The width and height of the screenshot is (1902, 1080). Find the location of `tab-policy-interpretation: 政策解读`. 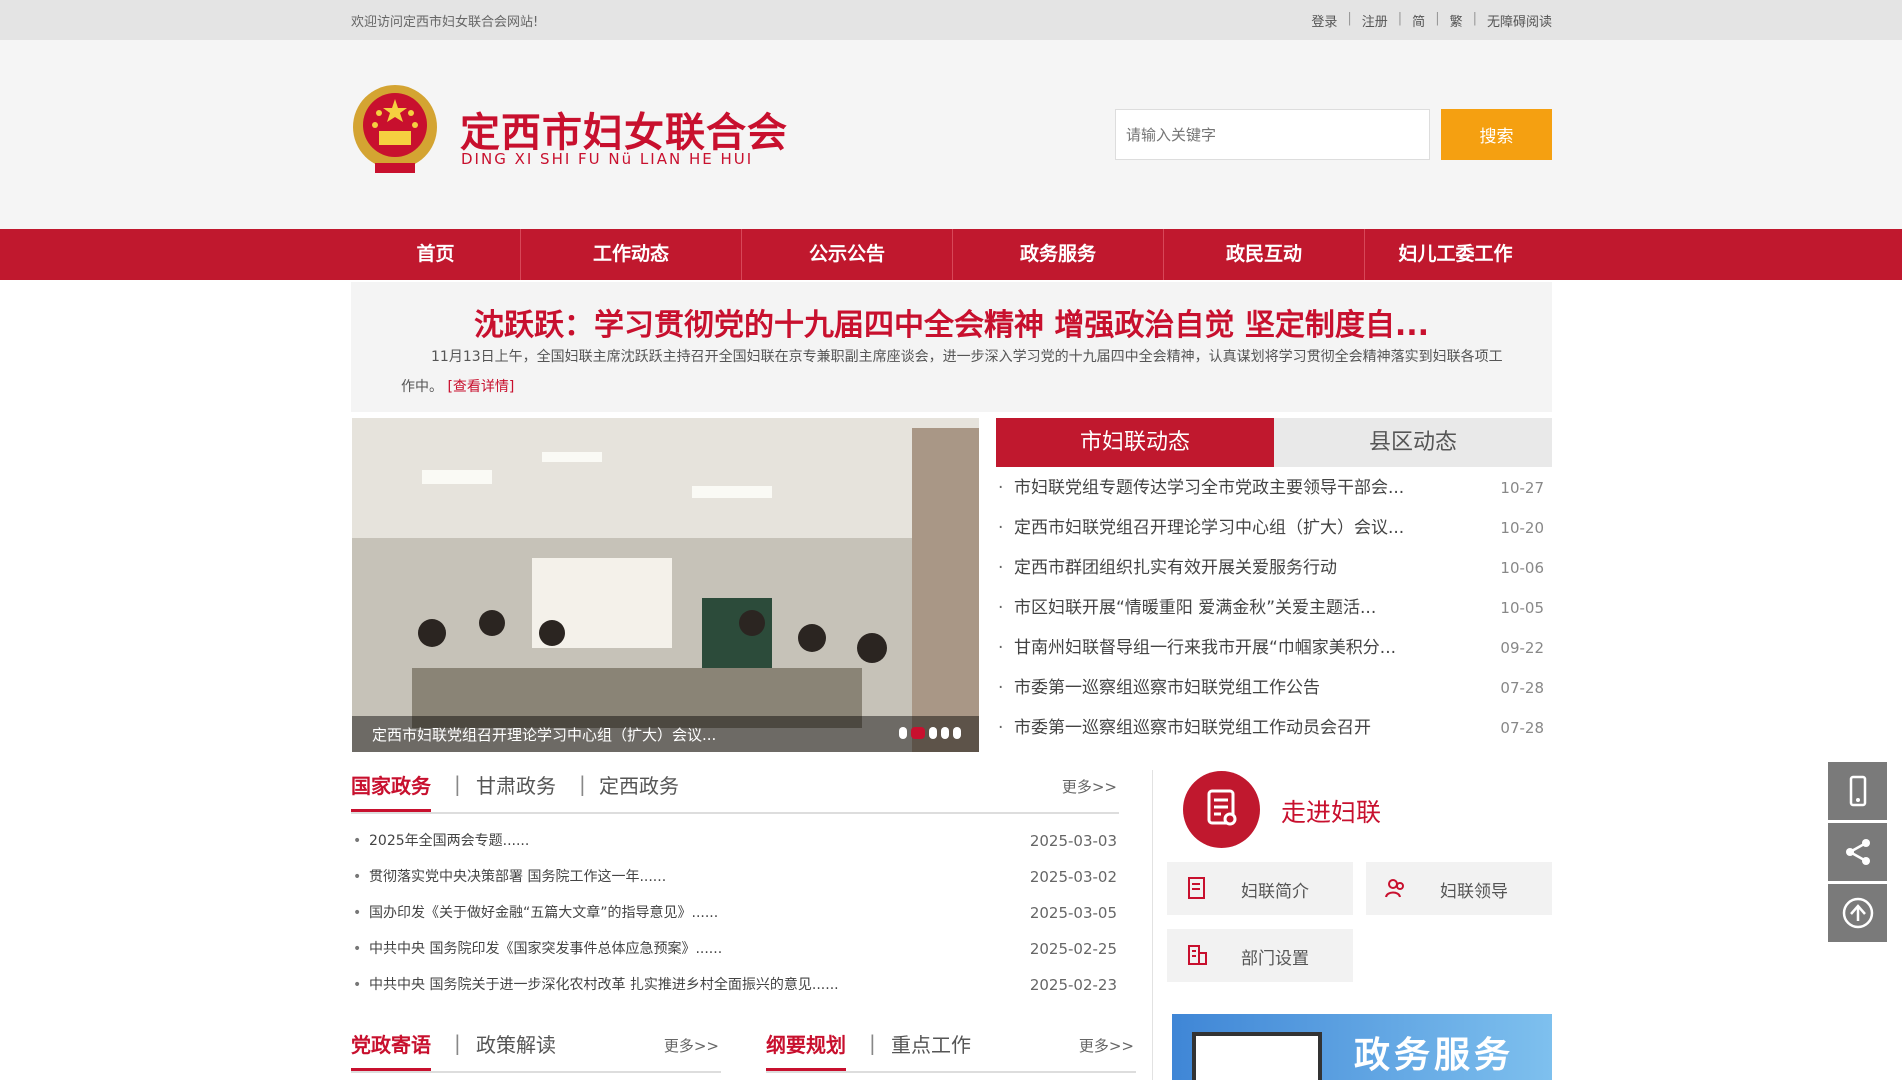

tab-policy-interpretation: 政策解读 is located at coordinates (516, 1043).